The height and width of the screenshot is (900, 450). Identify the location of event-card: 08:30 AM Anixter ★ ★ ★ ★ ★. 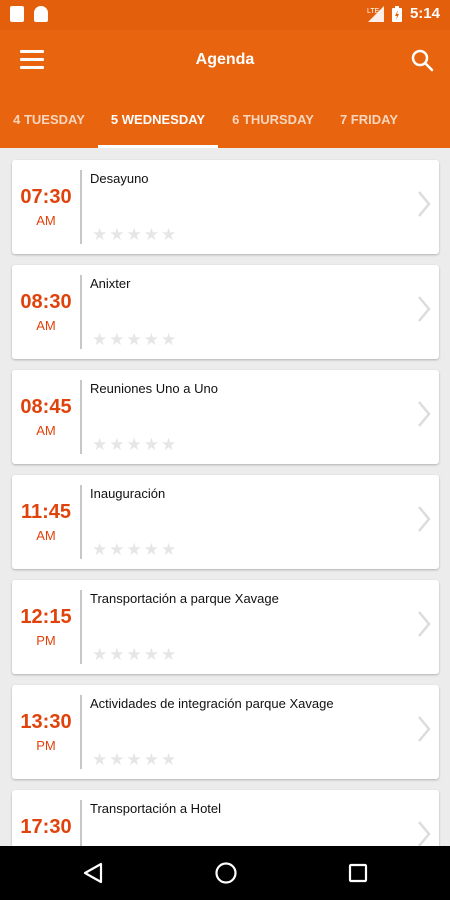
(225, 312).